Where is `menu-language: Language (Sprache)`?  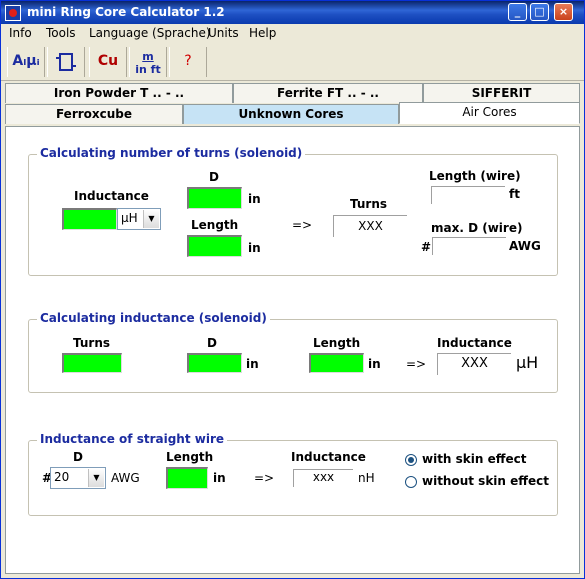
menu-language: Language (Sprache) is located at coordinates (150, 33).